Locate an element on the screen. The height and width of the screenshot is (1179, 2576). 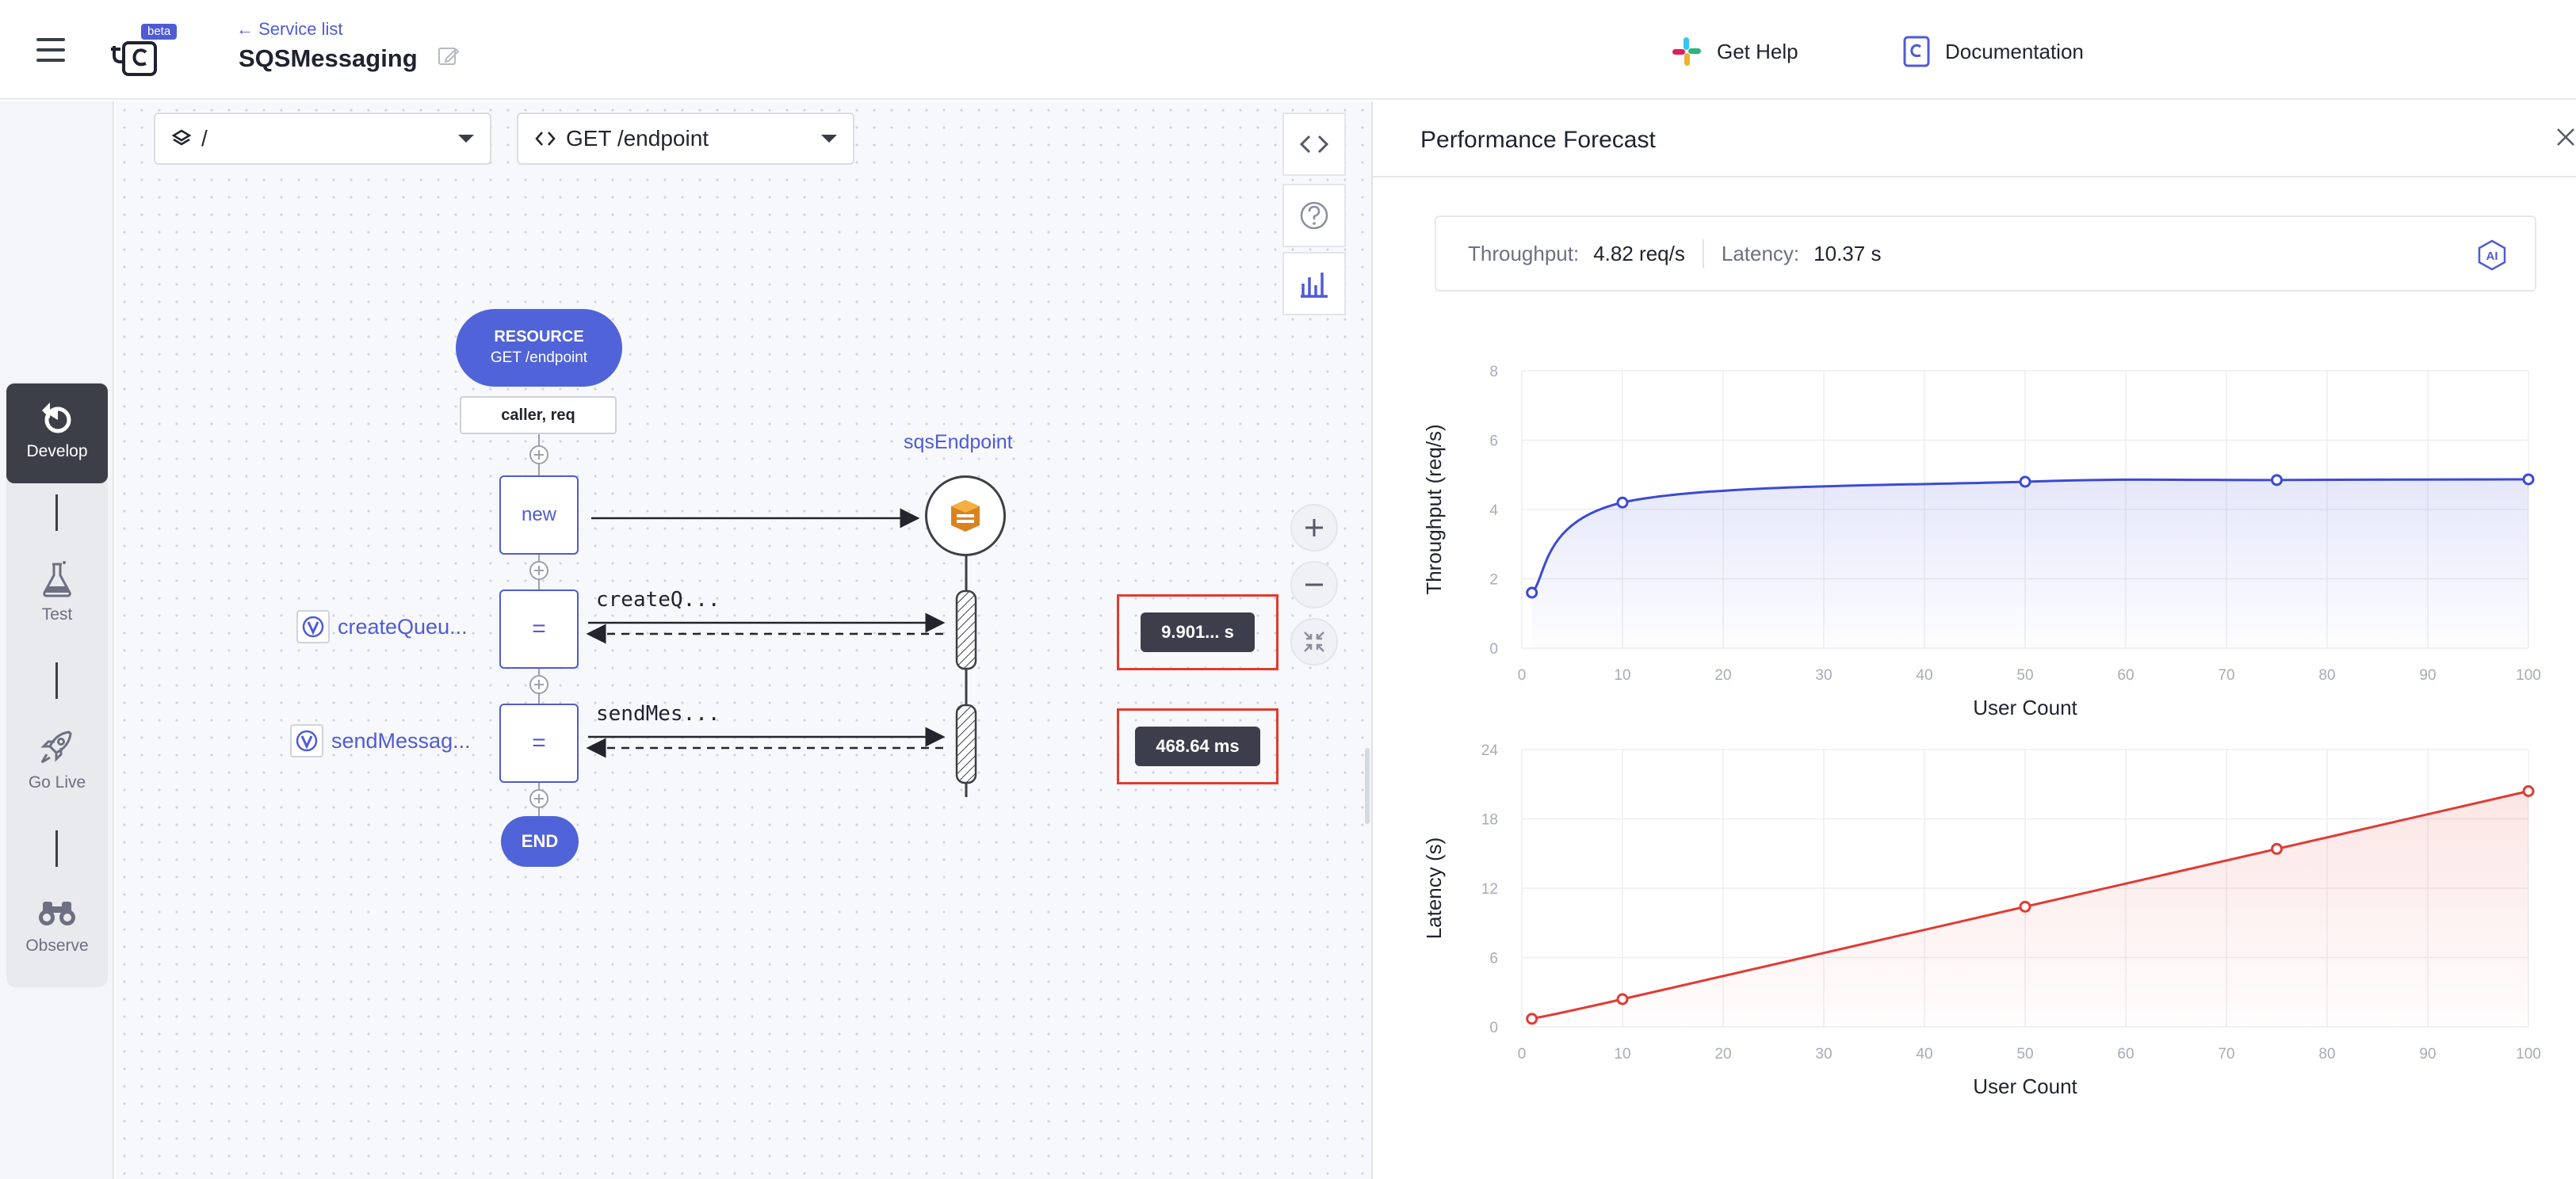
end-node: END is located at coordinates (540, 841).